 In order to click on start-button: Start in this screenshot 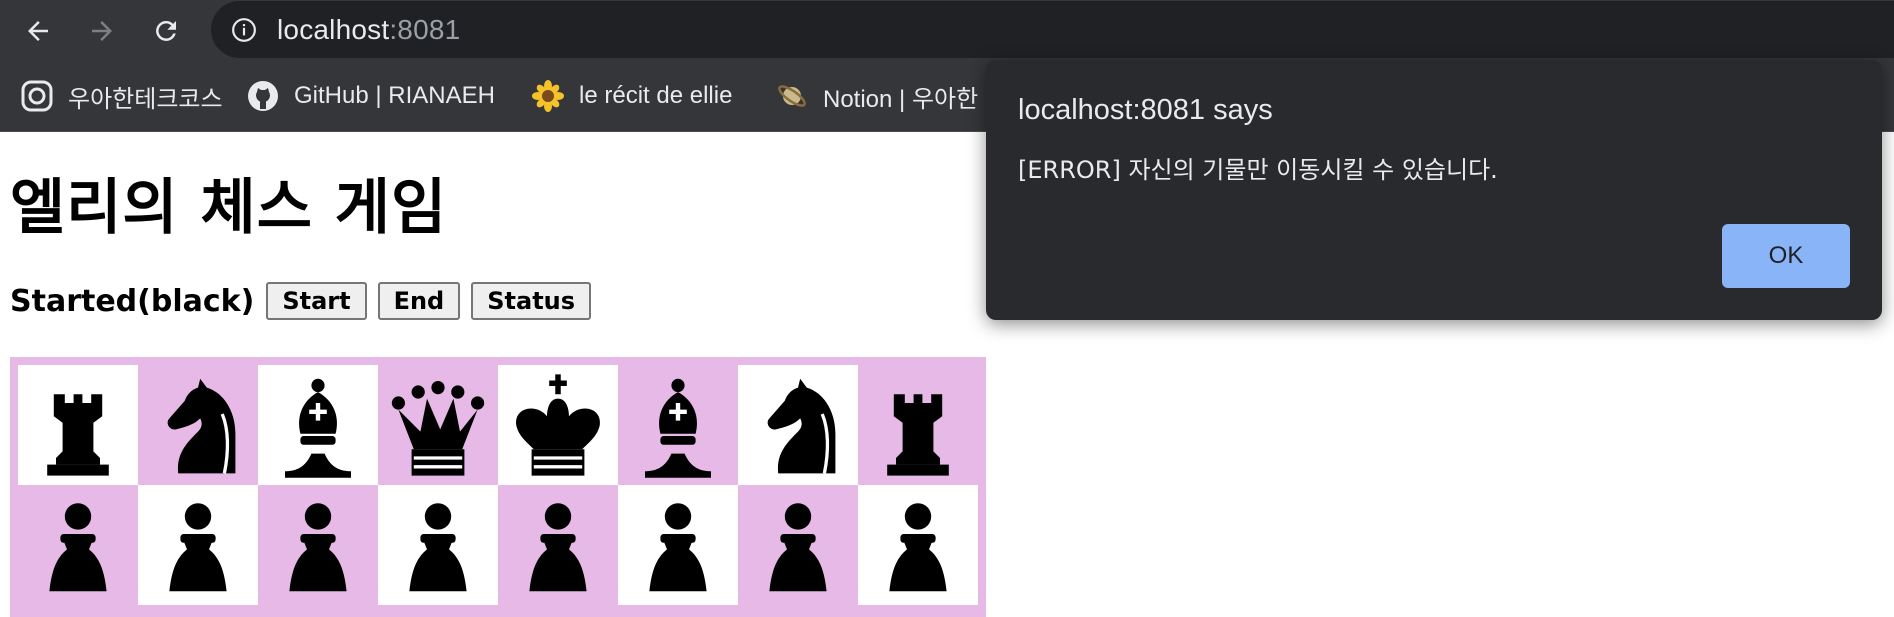, I will do `click(316, 301)`.